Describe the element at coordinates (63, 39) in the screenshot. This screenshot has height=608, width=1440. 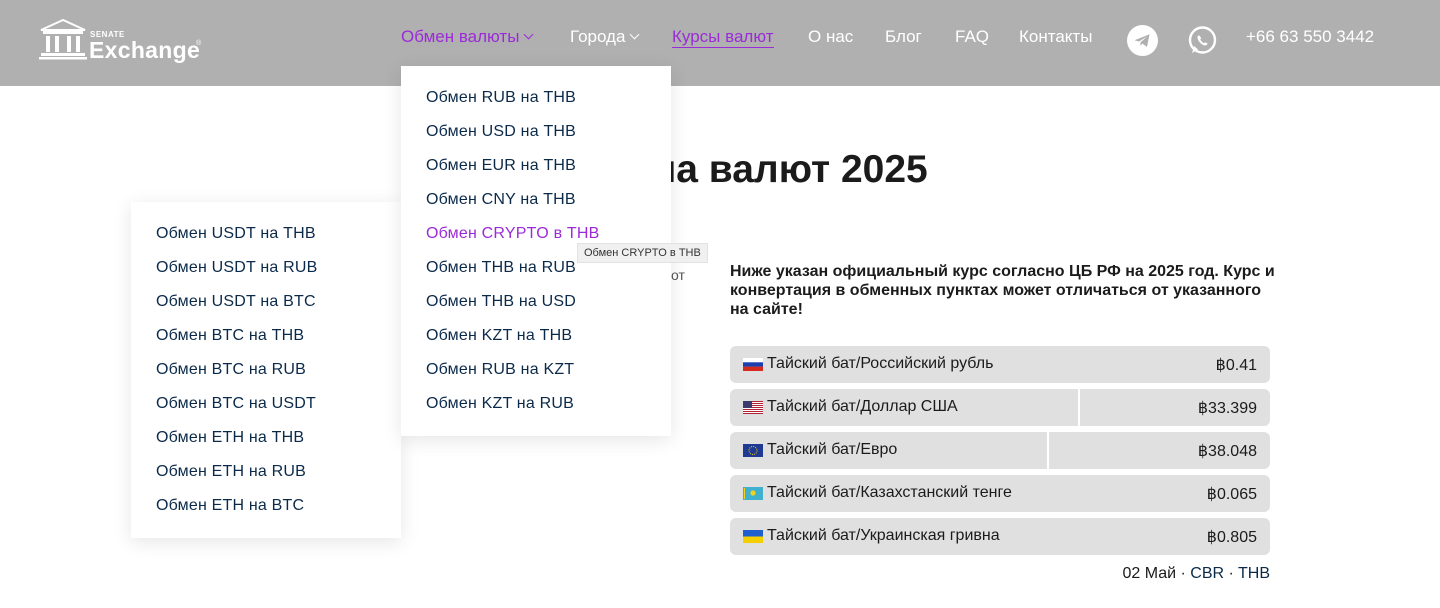
I see `bank-building-icon` at that location.